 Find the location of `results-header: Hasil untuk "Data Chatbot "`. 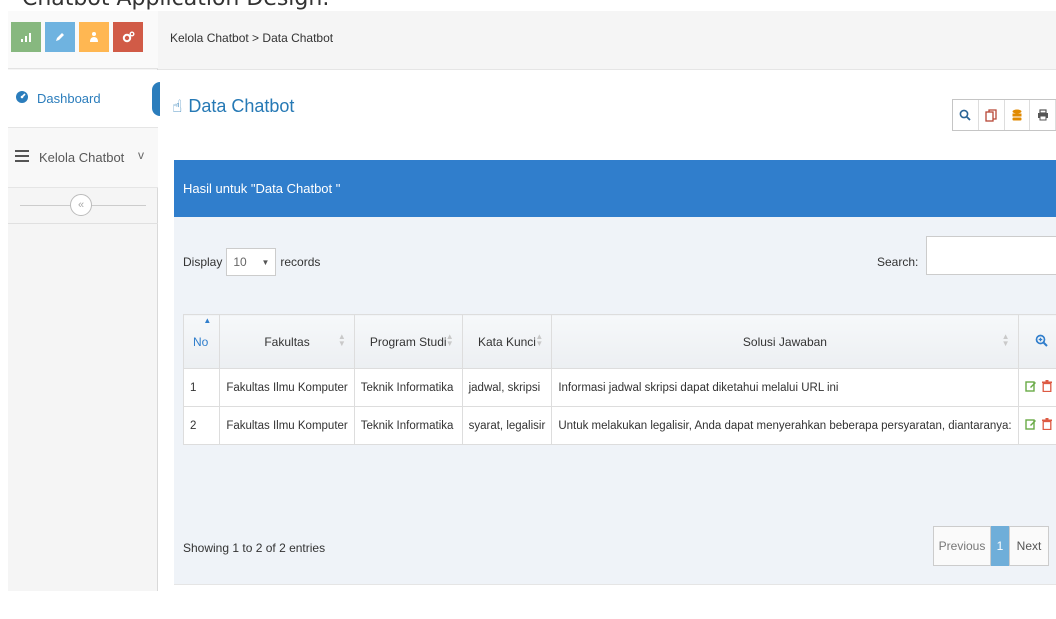

results-header: Hasil untuk "Data Chatbot " is located at coordinates (615, 188).